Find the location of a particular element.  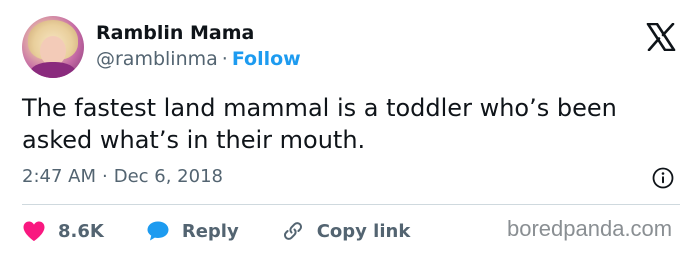

heart-icon is located at coordinates (34, 231).